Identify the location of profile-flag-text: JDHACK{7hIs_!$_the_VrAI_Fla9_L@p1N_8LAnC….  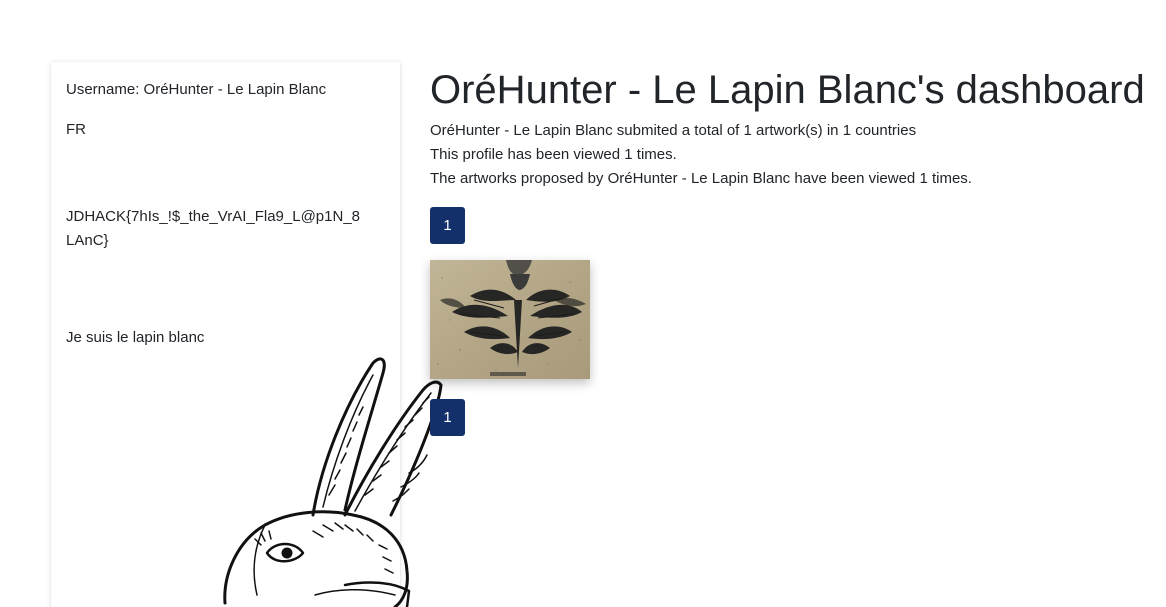
(213, 228).